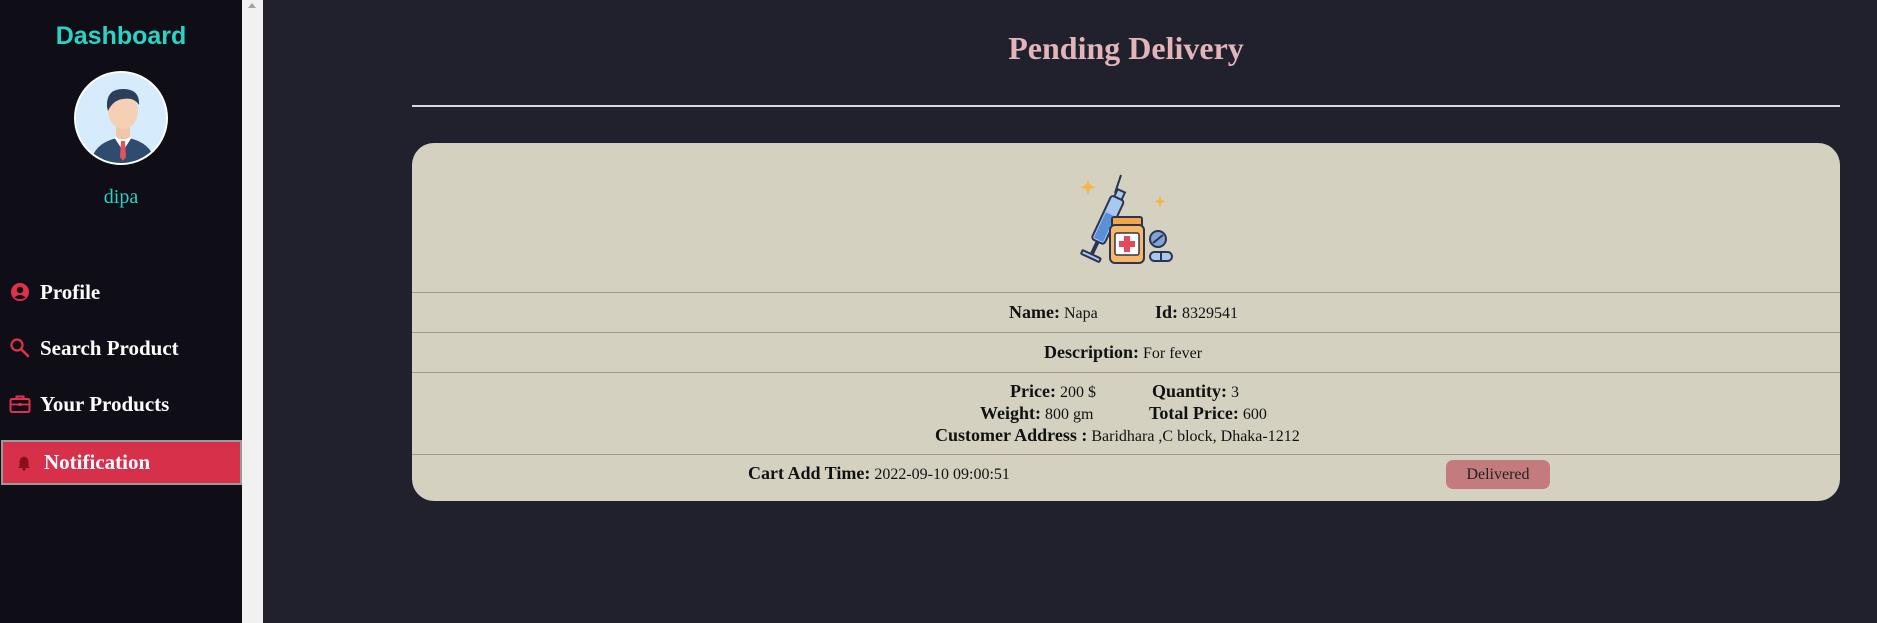 The image size is (1877, 623). I want to click on divider, so click(1126, 106).